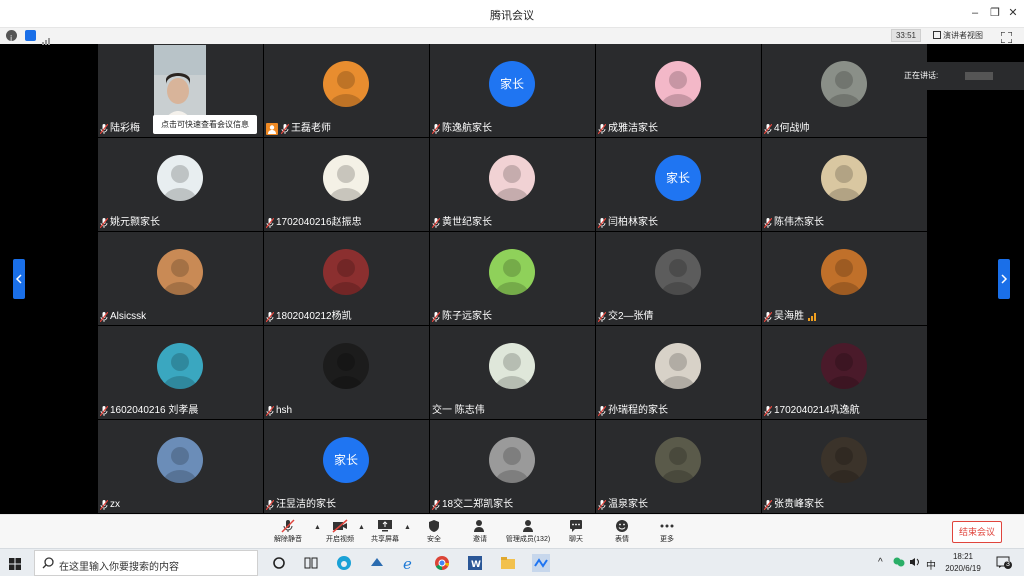  What do you see at coordinates (284, 410) in the screenshot?
I see `participant-name: hsh` at bounding box center [284, 410].